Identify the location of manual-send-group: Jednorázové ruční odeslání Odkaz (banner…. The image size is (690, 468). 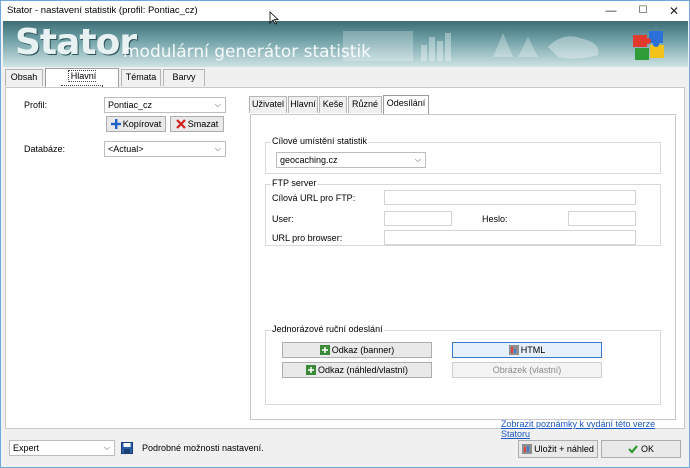
(463, 364).